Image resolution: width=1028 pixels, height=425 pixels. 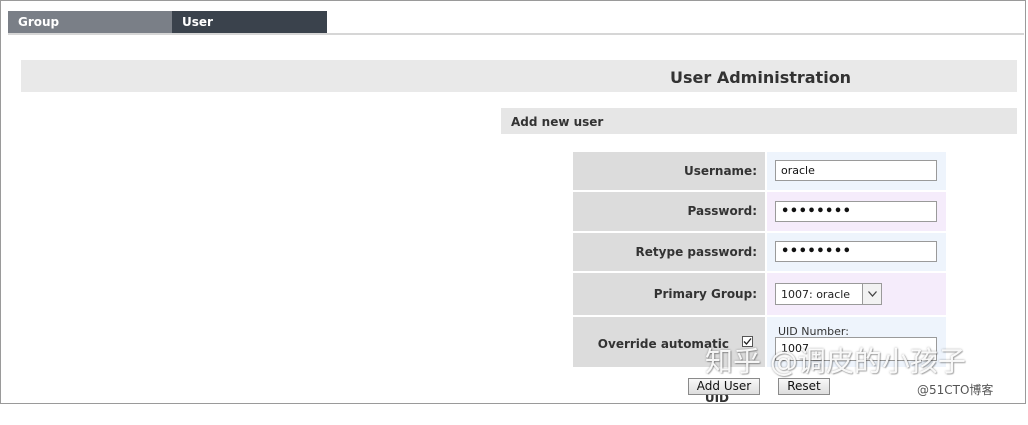 I want to click on primary-group-label: Primary Group:, so click(x=669, y=294).